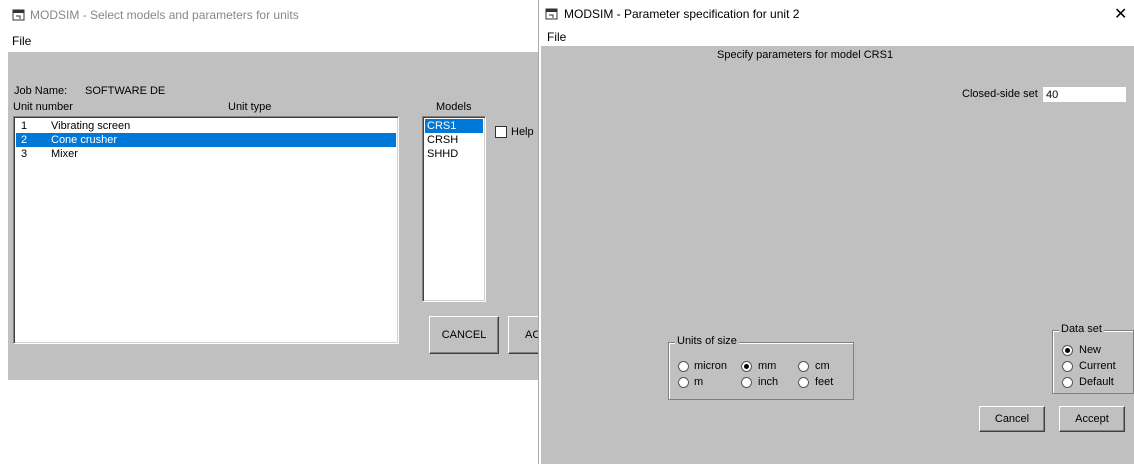 This screenshot has width=1134, height=464. Describe the element at coordinates (91, 126) in the screenshot. I see `unit-type: Vibrating screen` at that location.